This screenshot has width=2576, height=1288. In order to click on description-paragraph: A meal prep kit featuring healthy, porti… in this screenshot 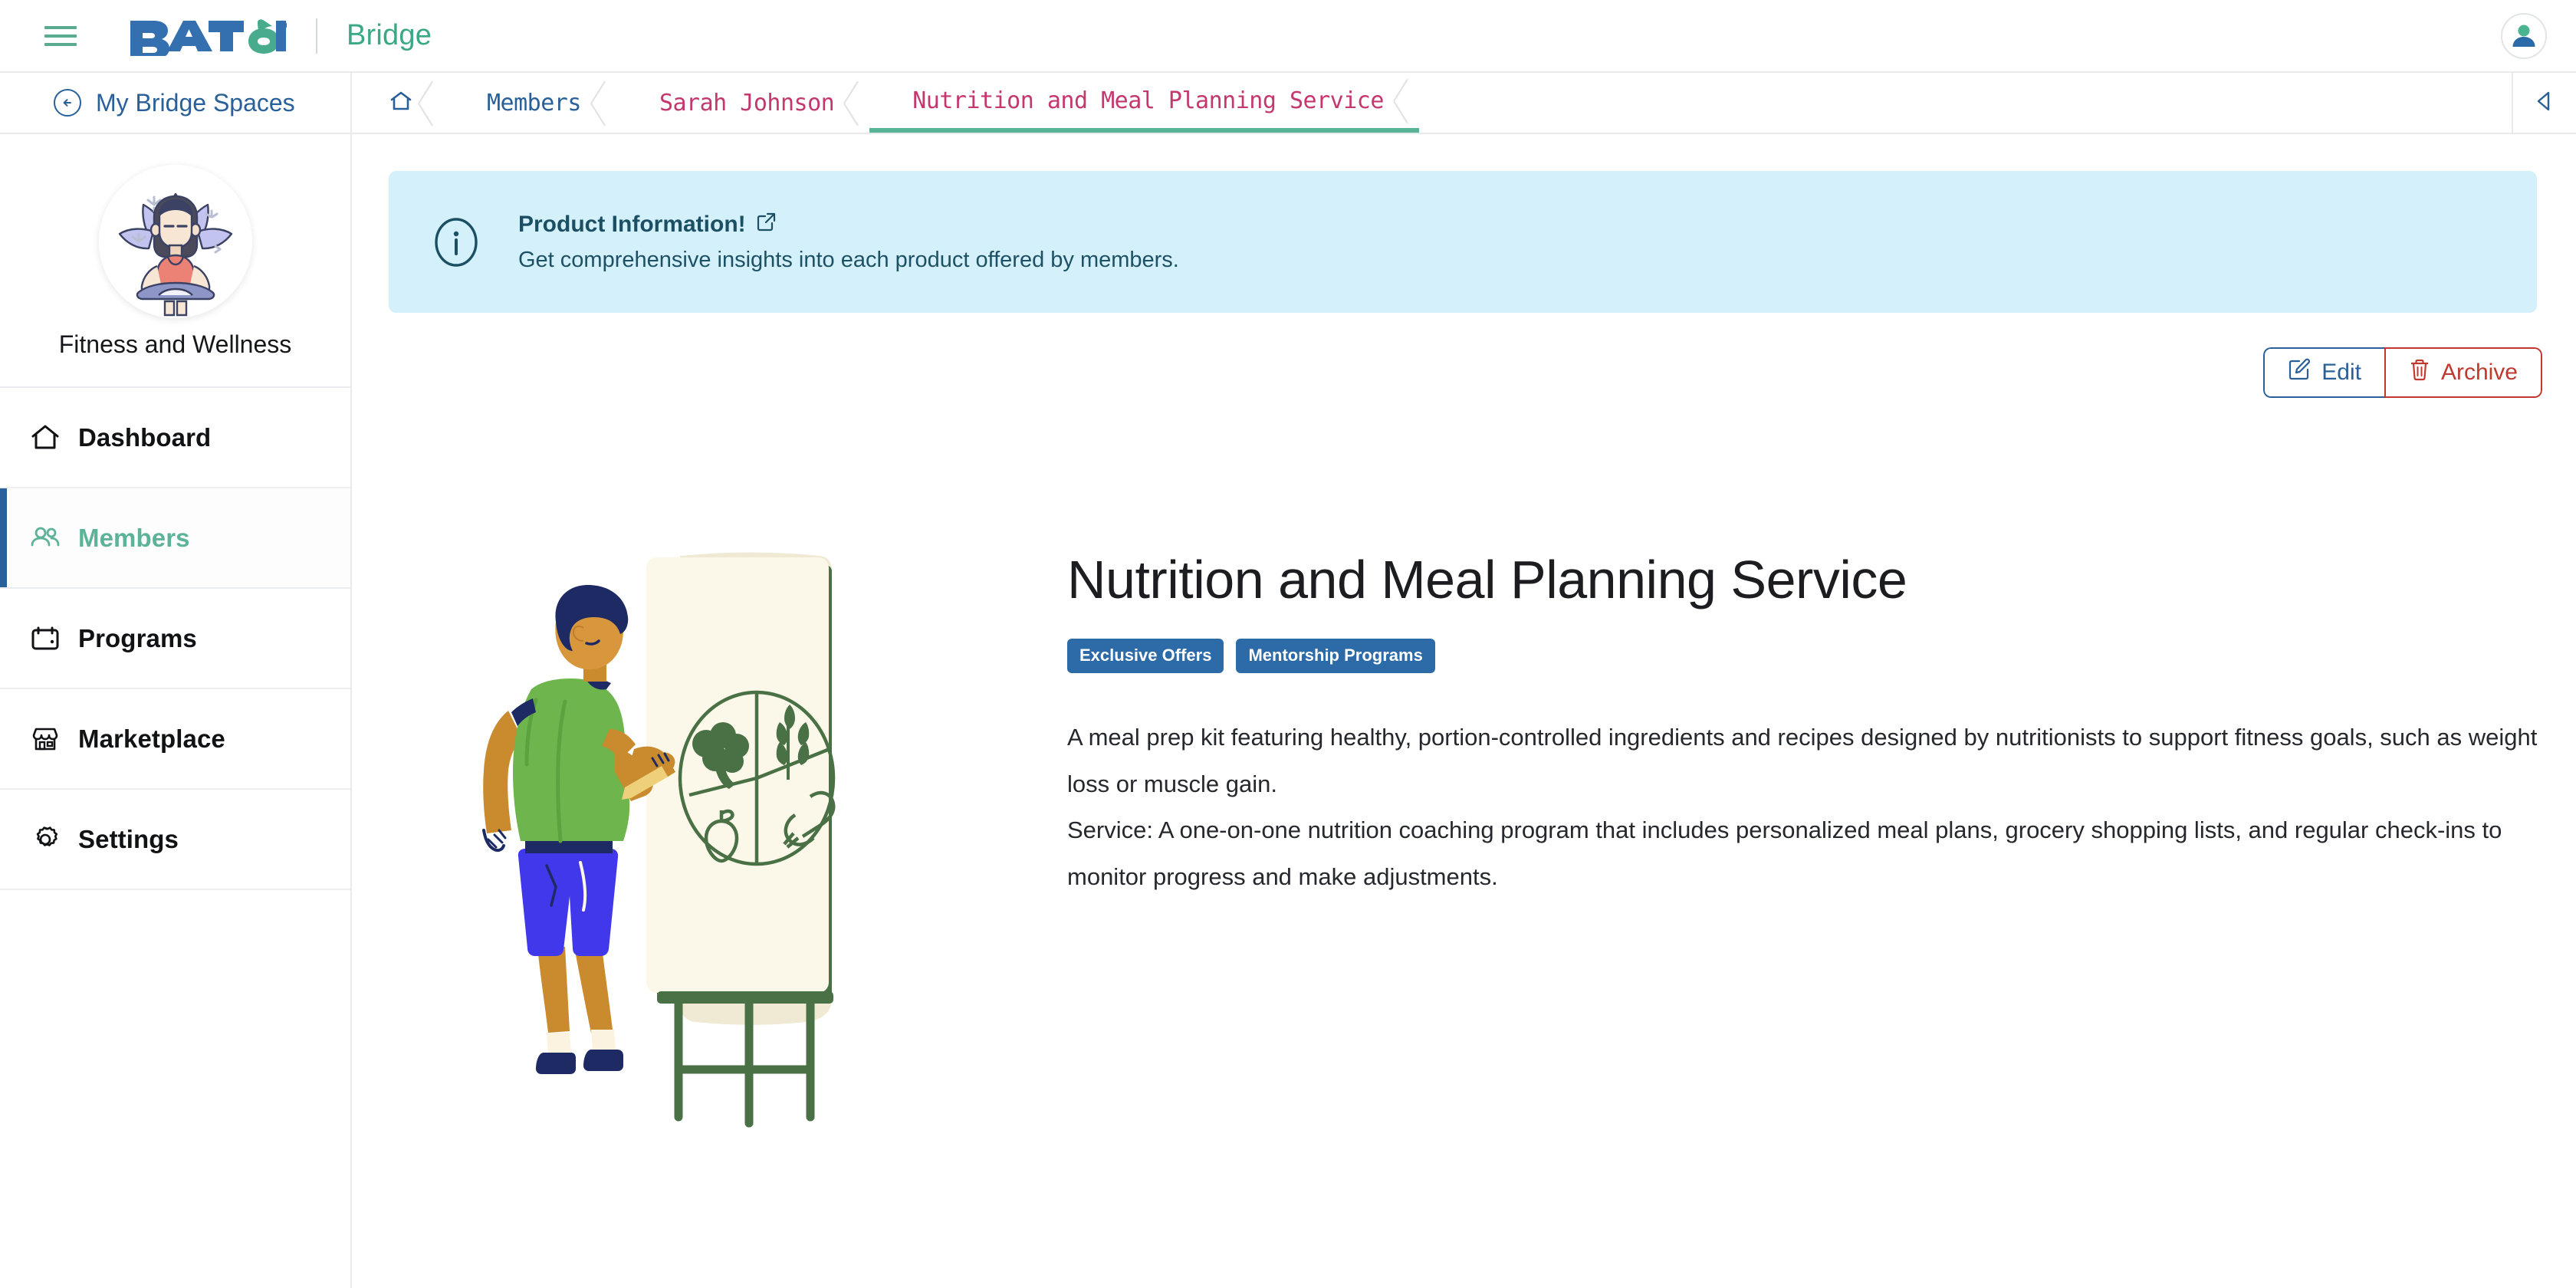, I will do `click(1802, 761)`.